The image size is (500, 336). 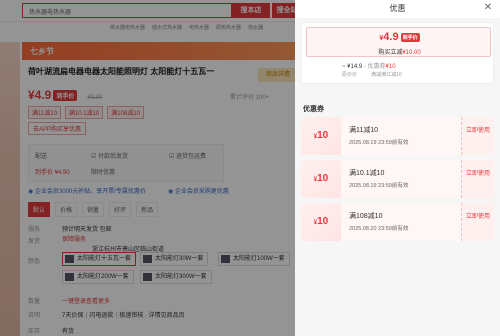 I want to click on close-icon: ✕, so click(x=488, y=8).